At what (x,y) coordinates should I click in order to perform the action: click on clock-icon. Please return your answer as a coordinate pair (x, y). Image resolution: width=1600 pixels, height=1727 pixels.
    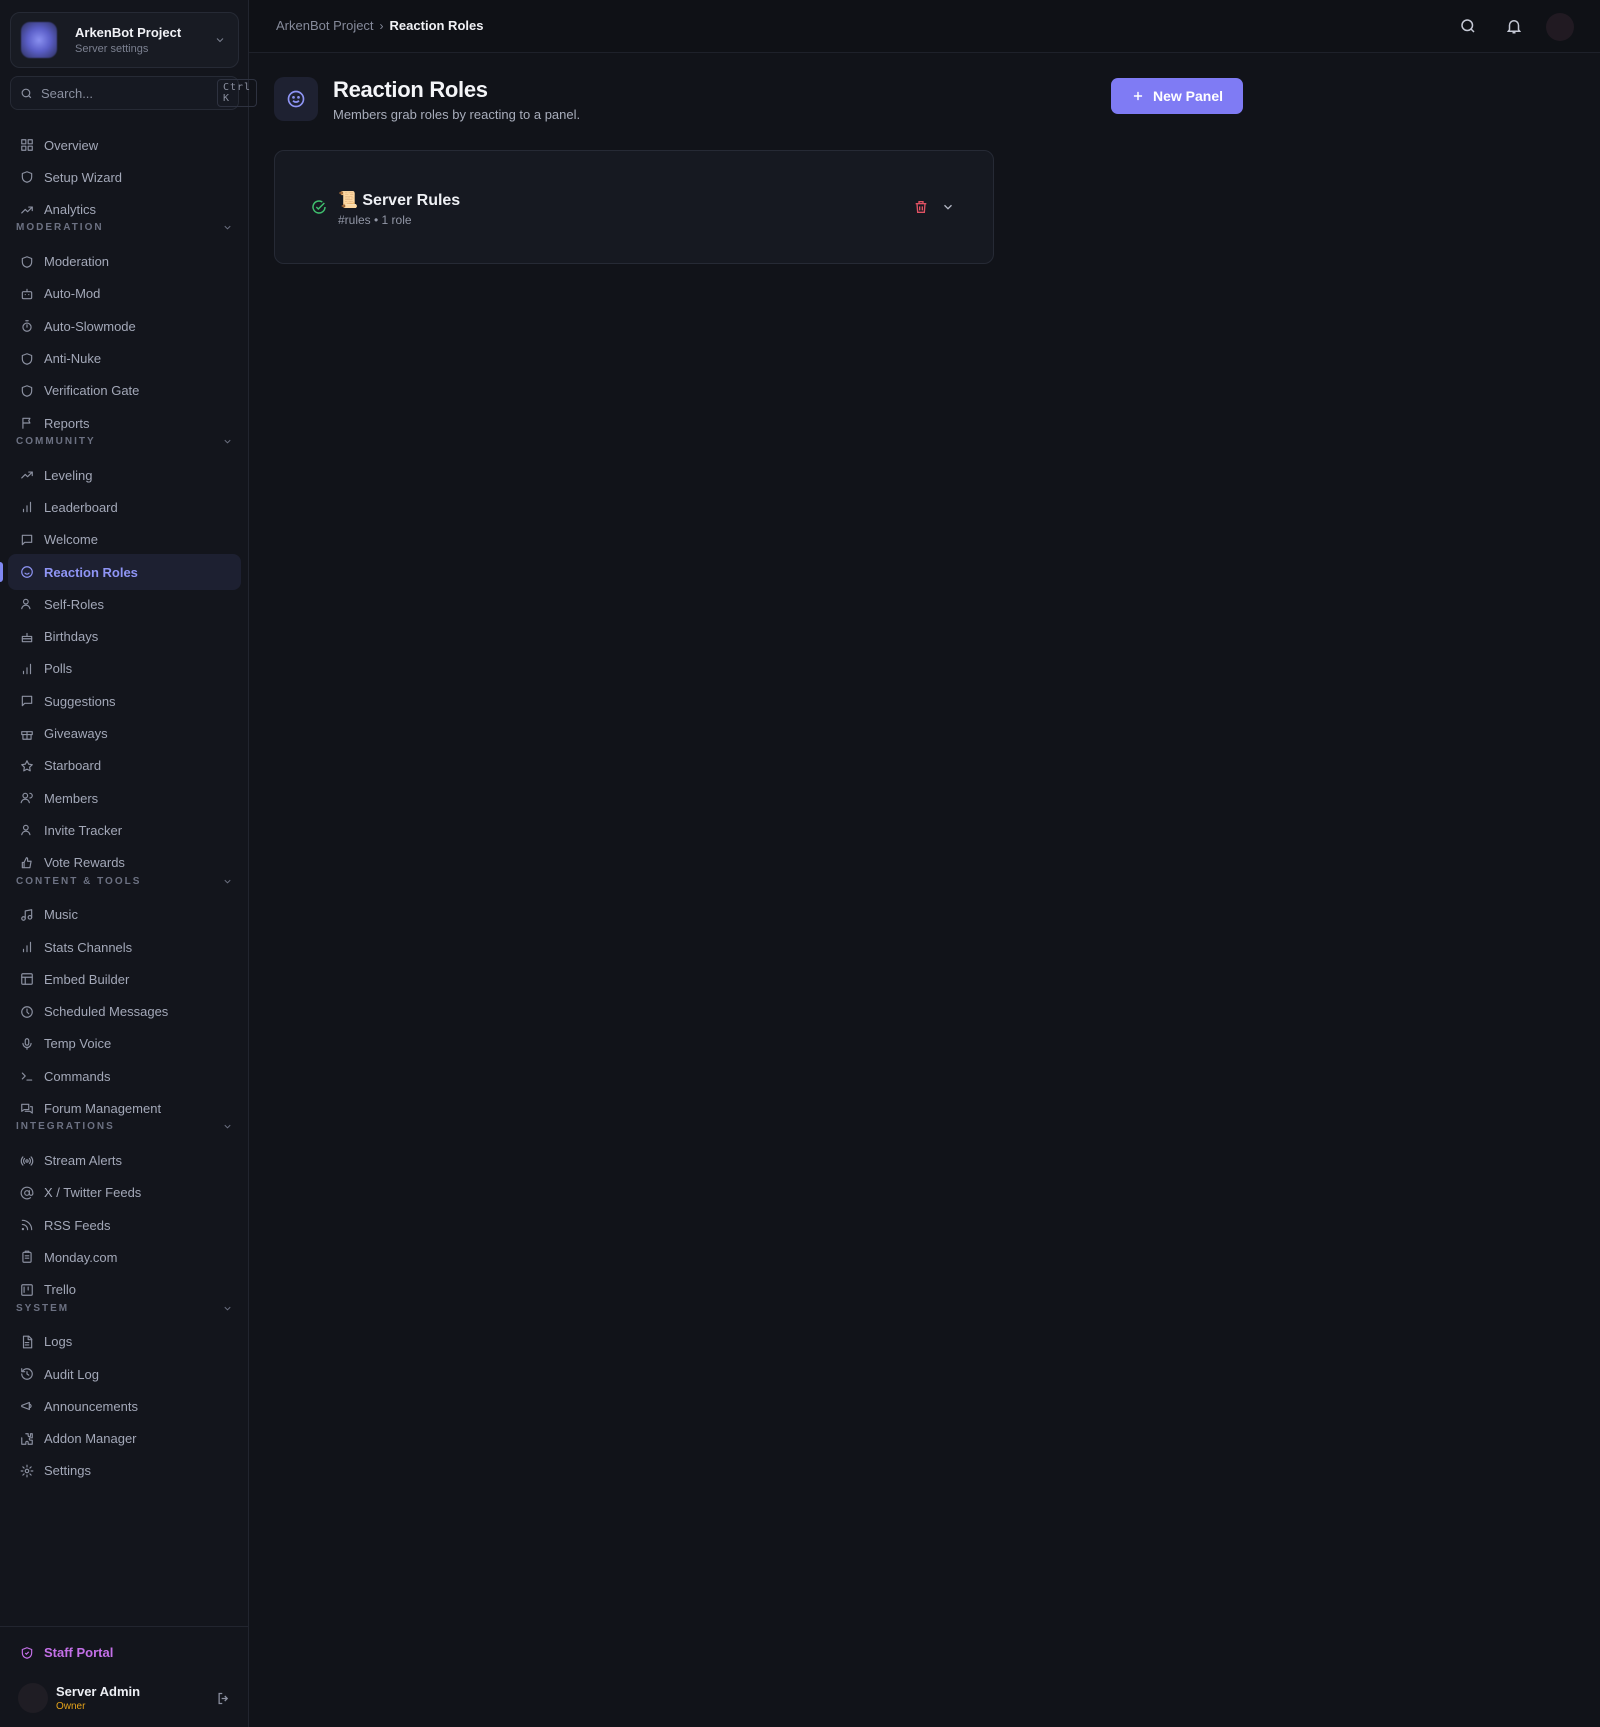
    Looking at the image, I should click on (27, 1011).